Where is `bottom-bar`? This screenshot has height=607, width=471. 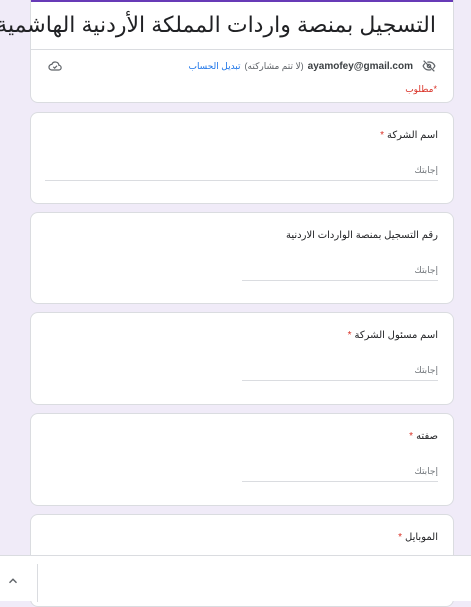
bottom-bar is located at coordinates (235, 578).